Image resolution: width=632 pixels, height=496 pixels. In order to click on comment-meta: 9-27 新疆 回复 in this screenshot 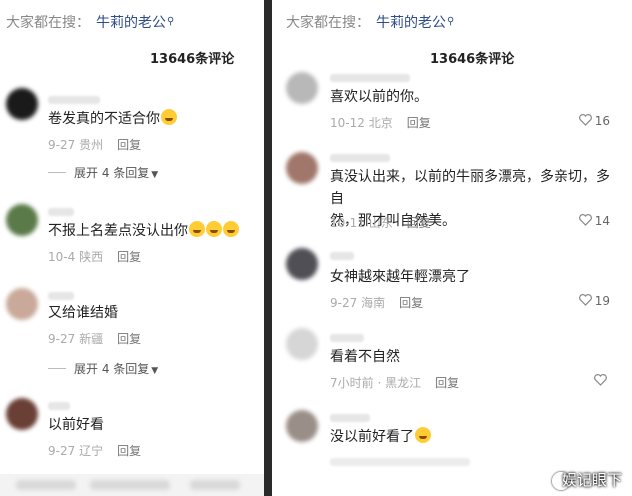, I will do `click(95, 339)`.